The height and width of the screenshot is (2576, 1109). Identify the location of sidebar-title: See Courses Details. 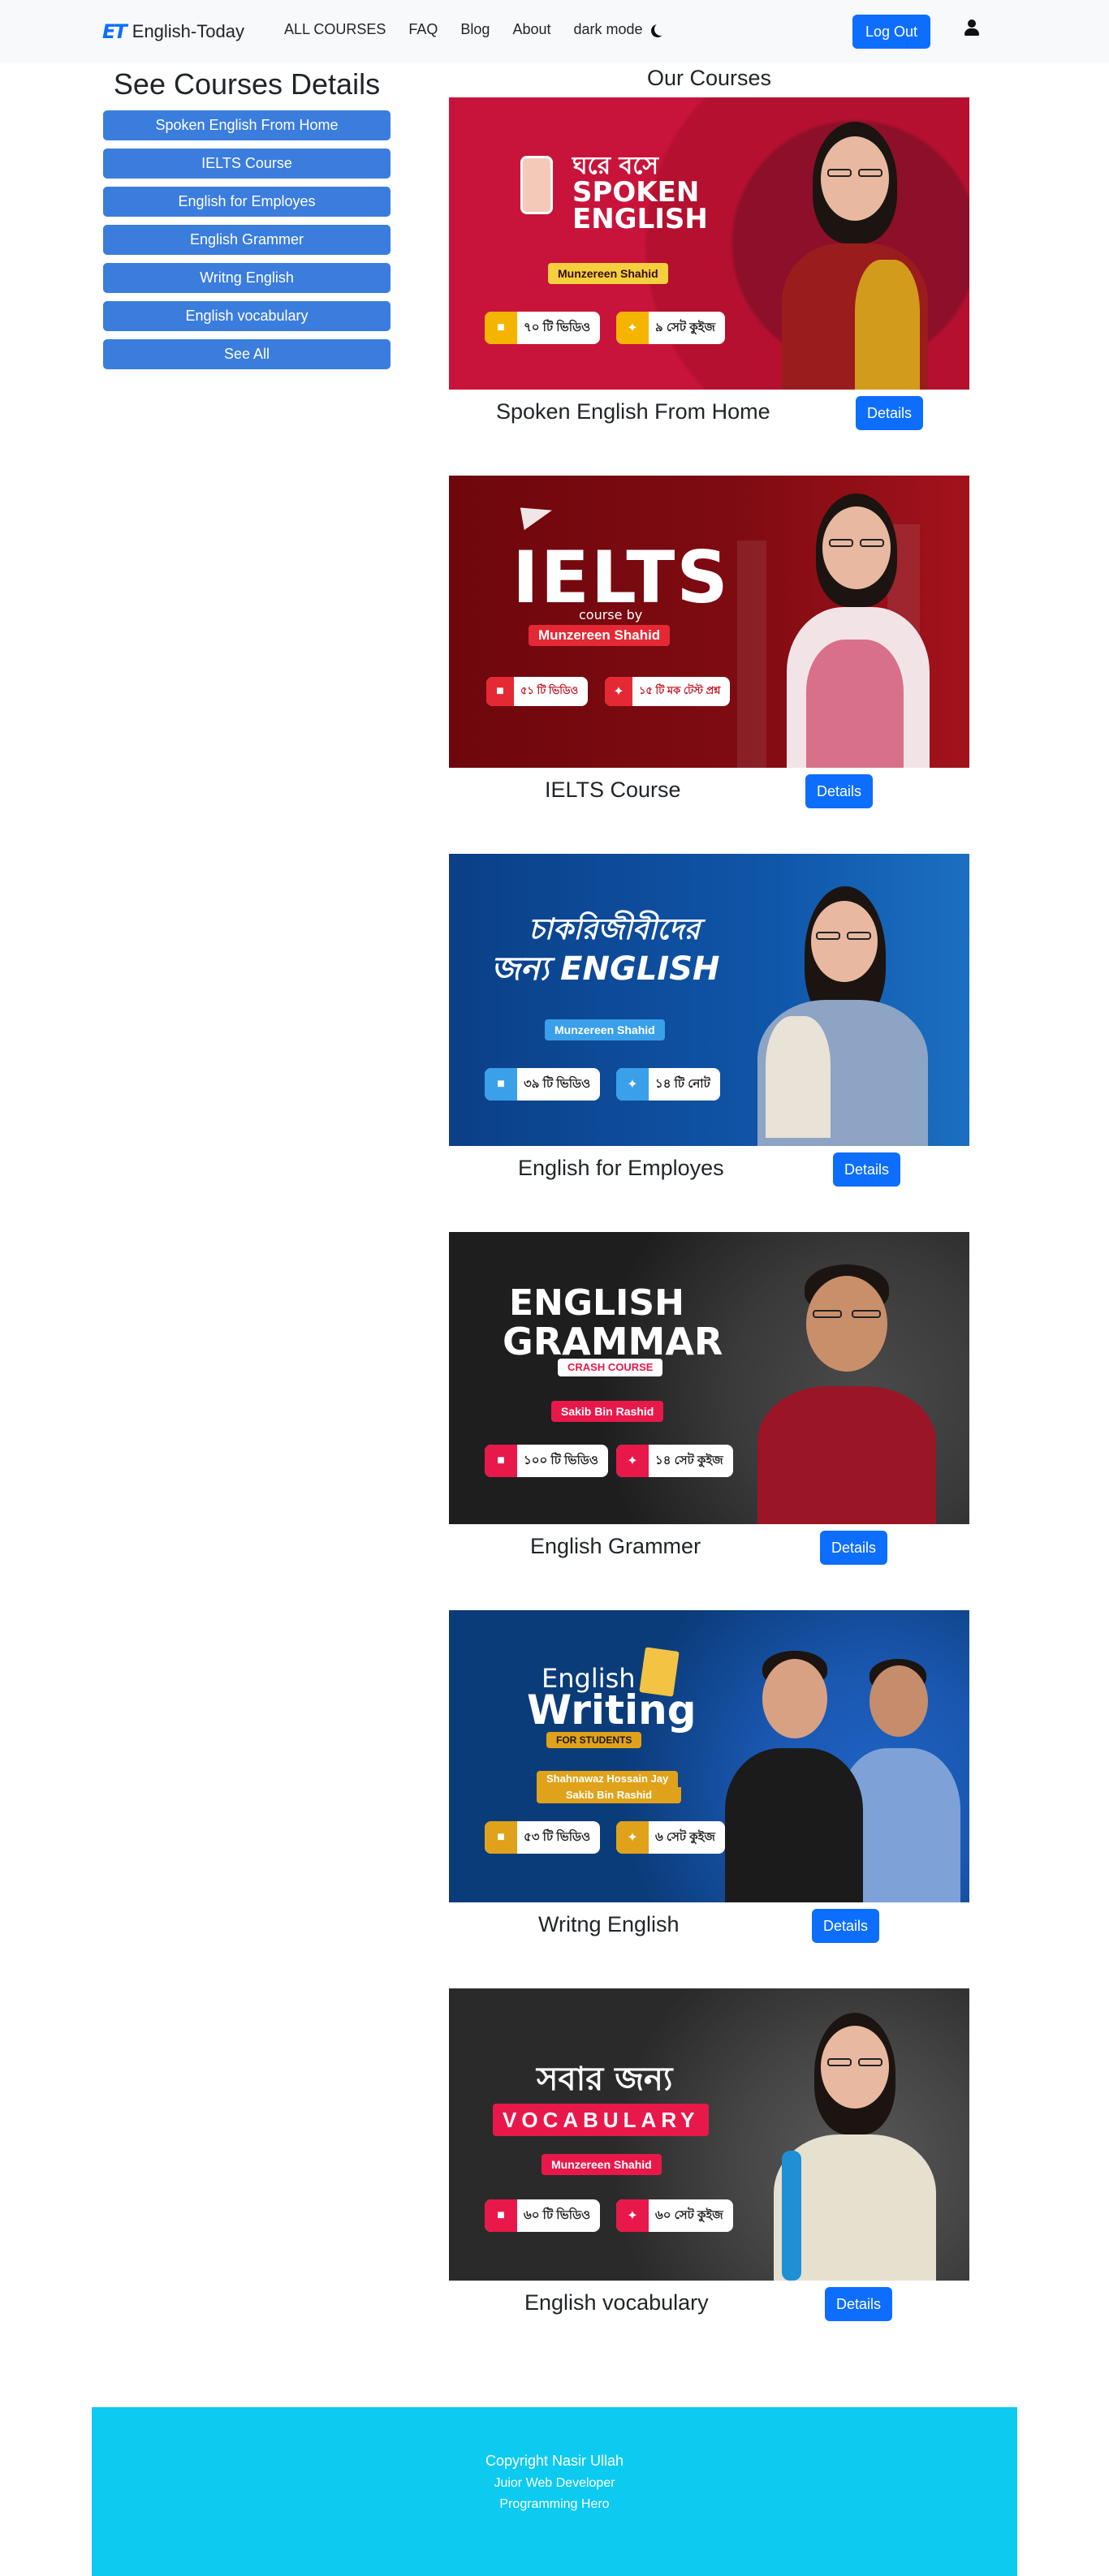
(247, 84).